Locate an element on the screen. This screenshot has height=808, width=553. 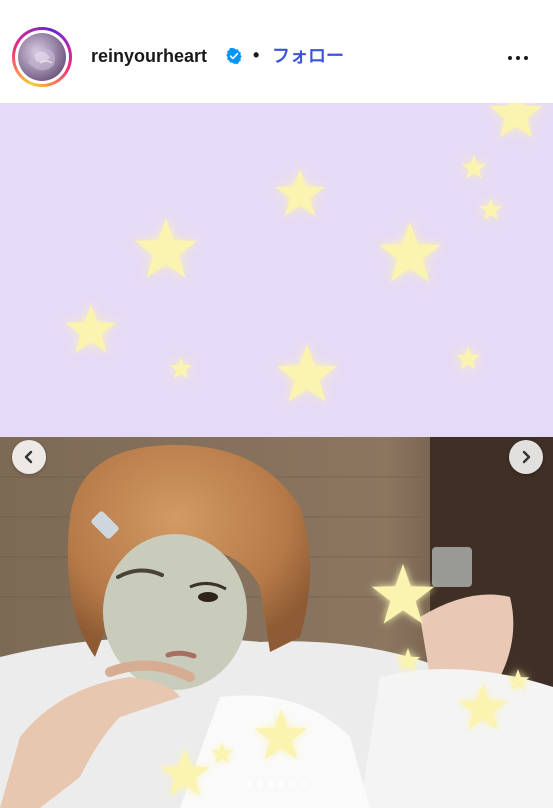
follow-button: フォロー is located at coordinates (308, 56).